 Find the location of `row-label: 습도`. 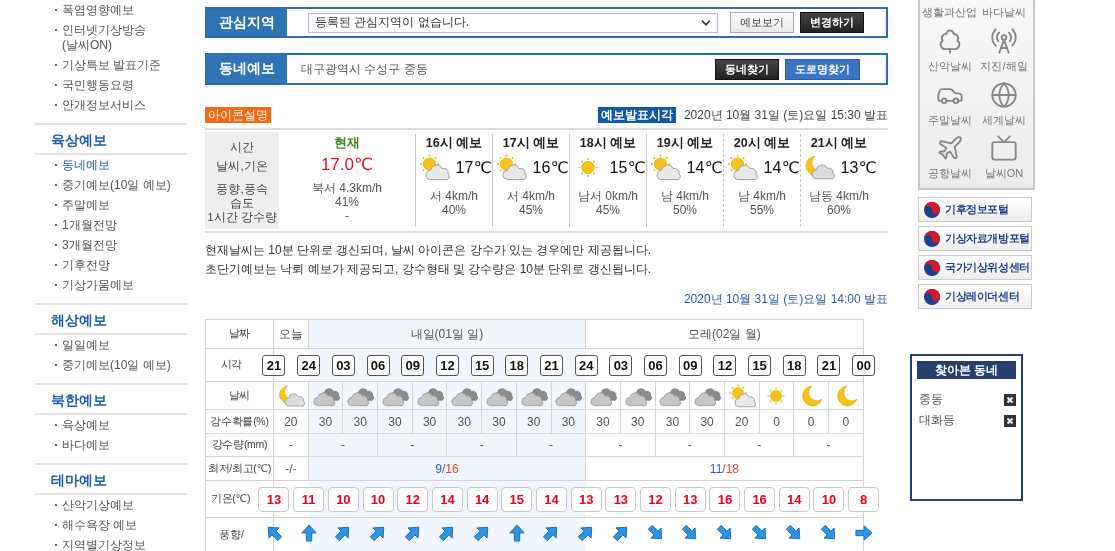

row-label: 습도 is located at coordinates (242, 203).